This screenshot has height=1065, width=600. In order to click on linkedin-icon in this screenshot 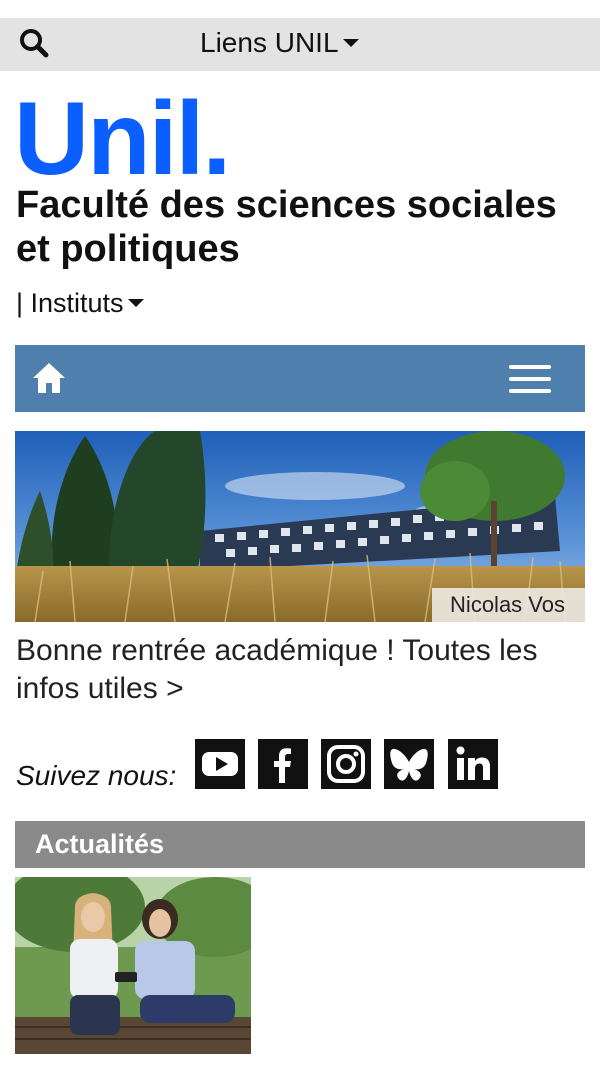, I will do `click(473, 764)`.